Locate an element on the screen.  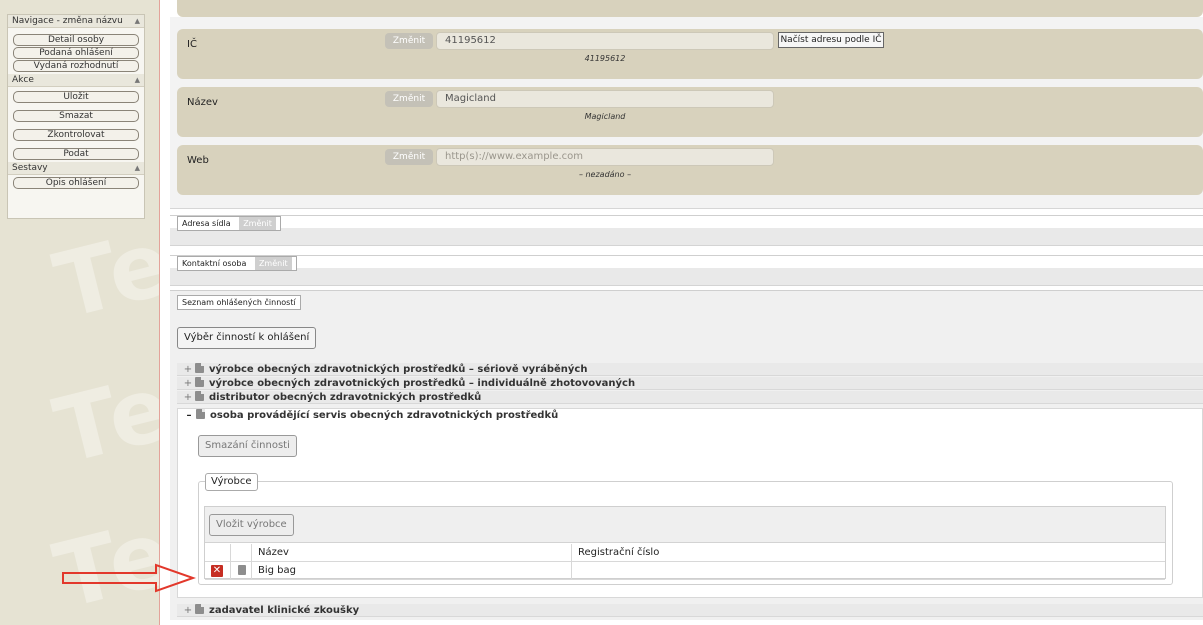
web-input: http(s)://www.example.com is located at coordinates (605, 157).